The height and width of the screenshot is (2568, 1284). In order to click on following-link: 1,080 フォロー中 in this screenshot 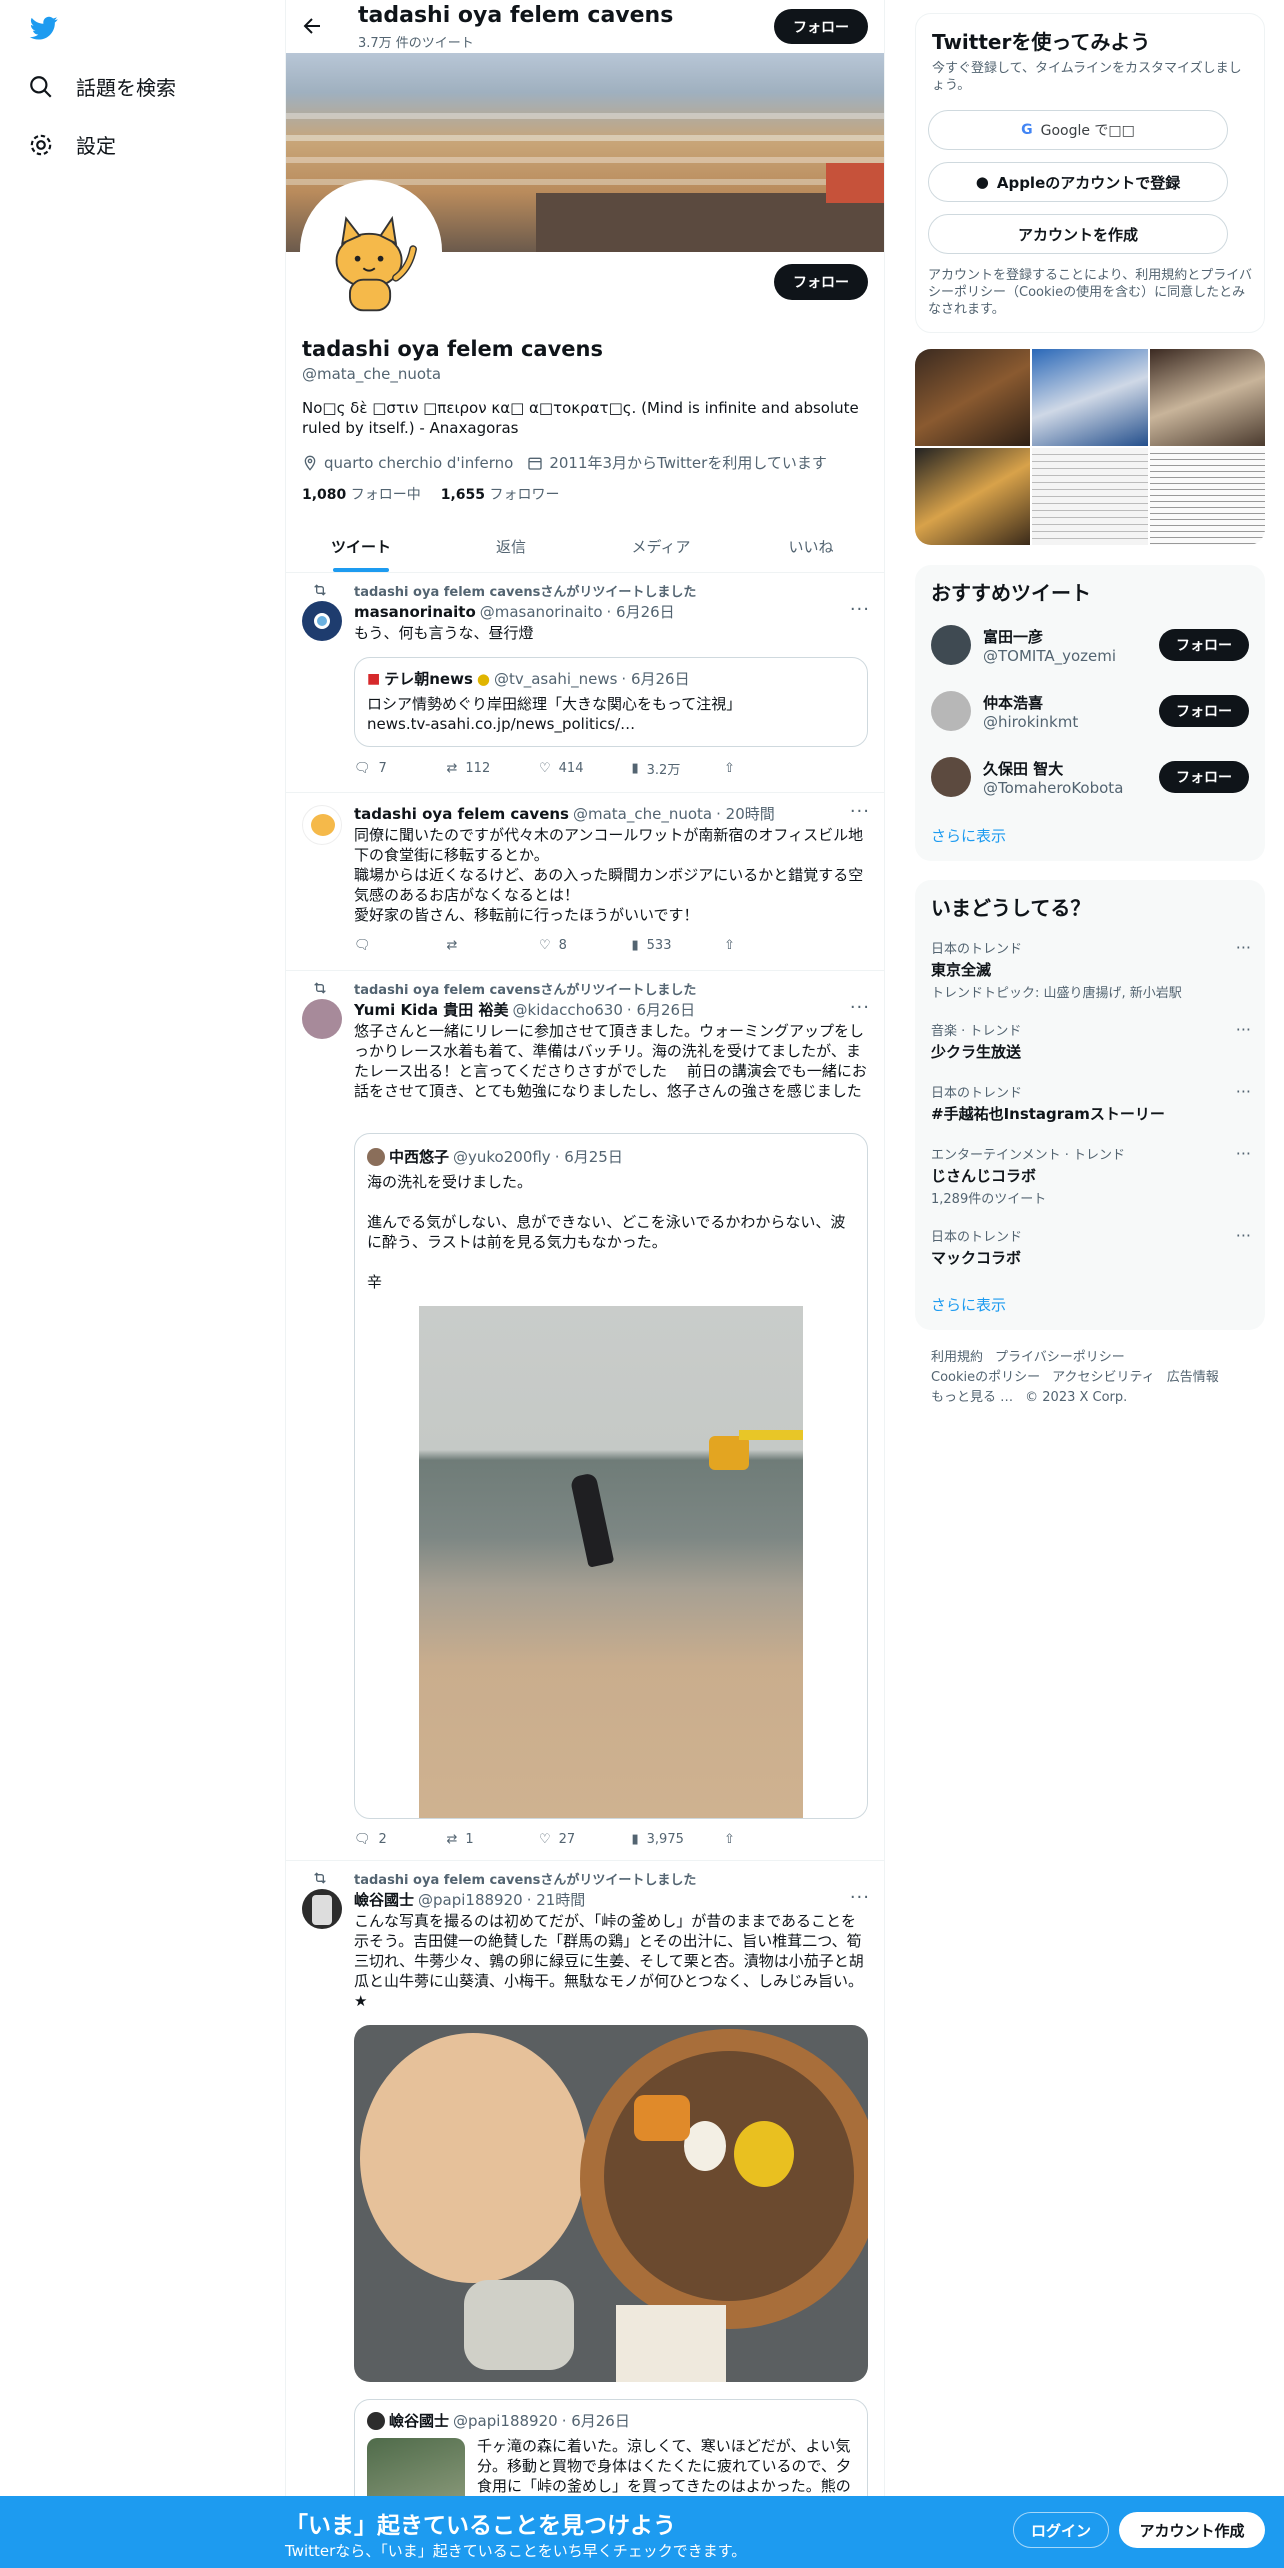, I will do `click(361, 494)`.